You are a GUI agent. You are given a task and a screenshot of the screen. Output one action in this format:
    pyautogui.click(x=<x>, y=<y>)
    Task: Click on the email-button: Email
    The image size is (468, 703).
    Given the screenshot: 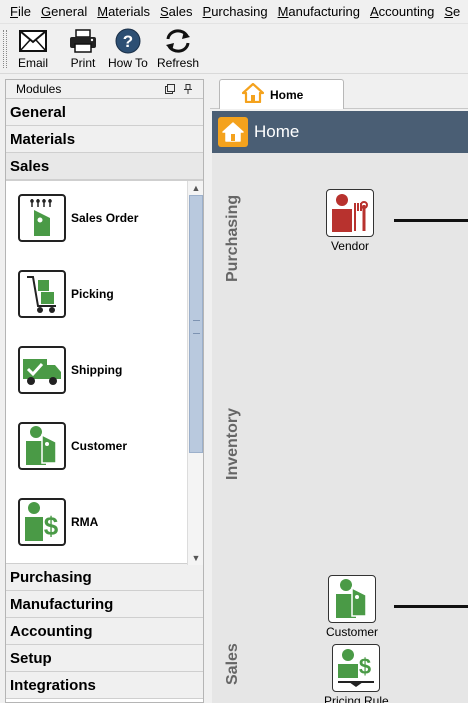 What is the action you would take?
    pyautogui.click(x=33, y=49)
    